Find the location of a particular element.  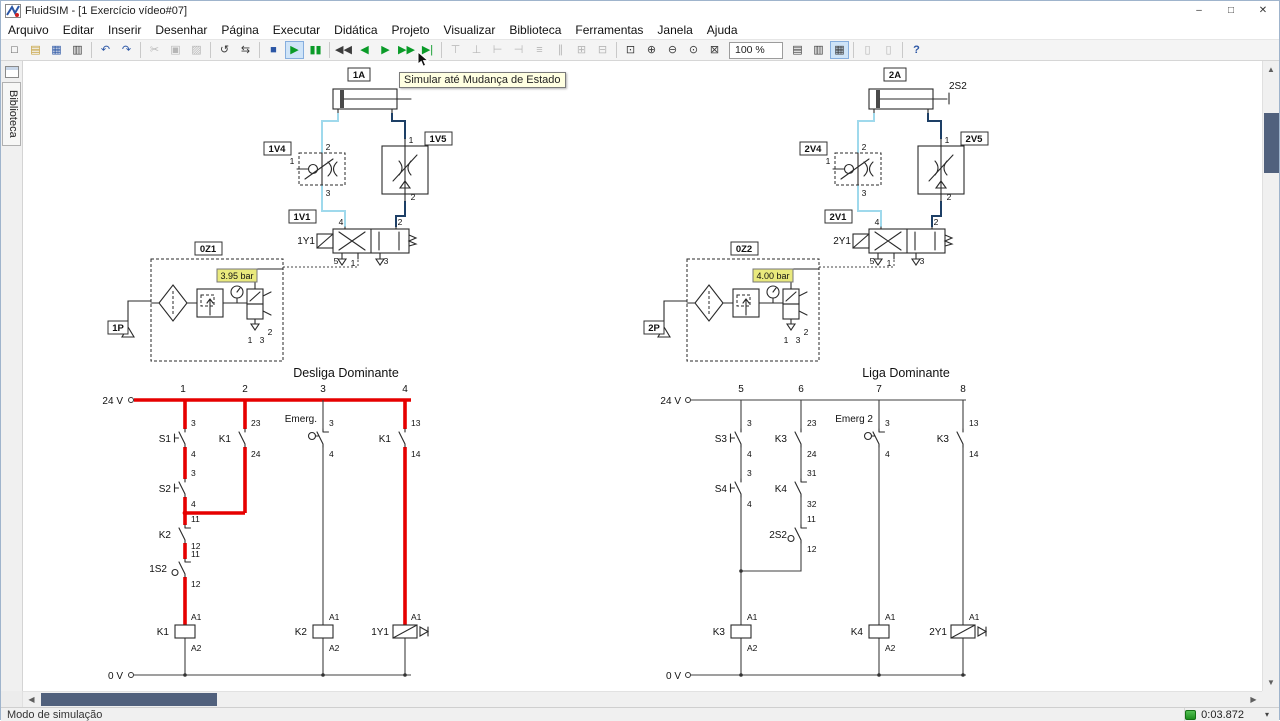

switch-2s2: 2S2 11 12 is located at coordinates (793, 534).